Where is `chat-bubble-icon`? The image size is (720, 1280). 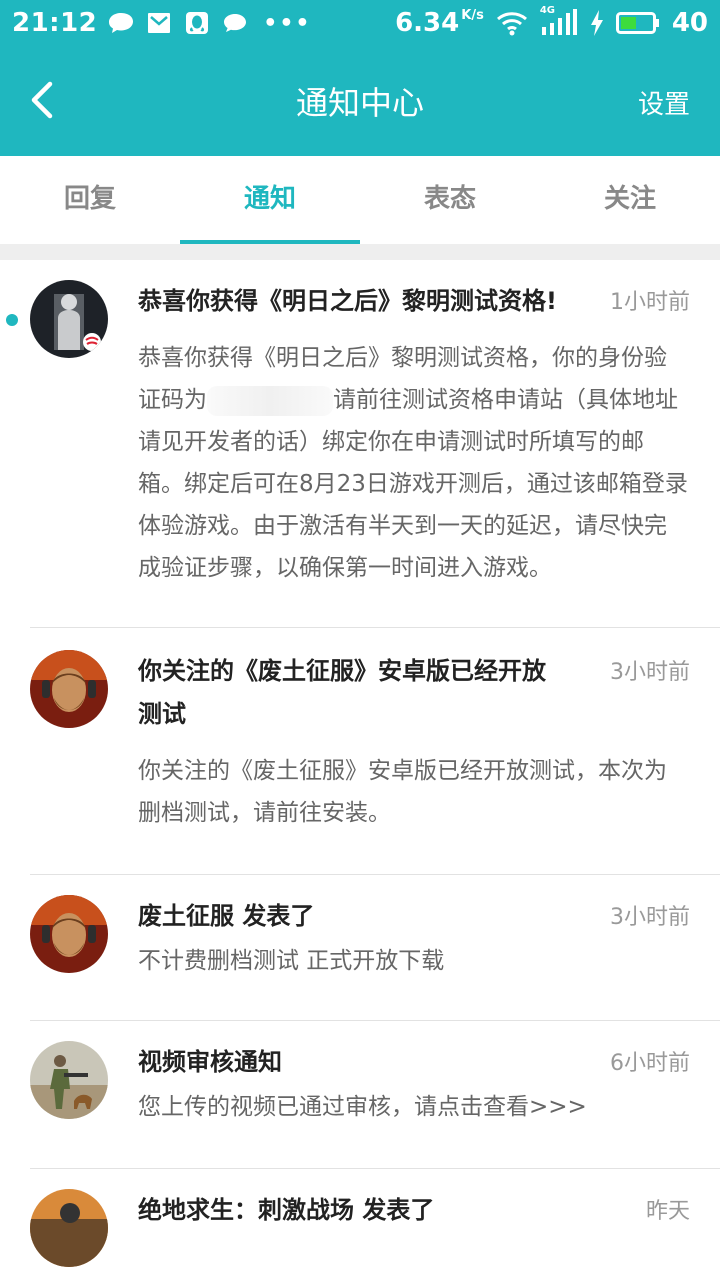 chat-bubble-icon is located at coordinates (121, 23).